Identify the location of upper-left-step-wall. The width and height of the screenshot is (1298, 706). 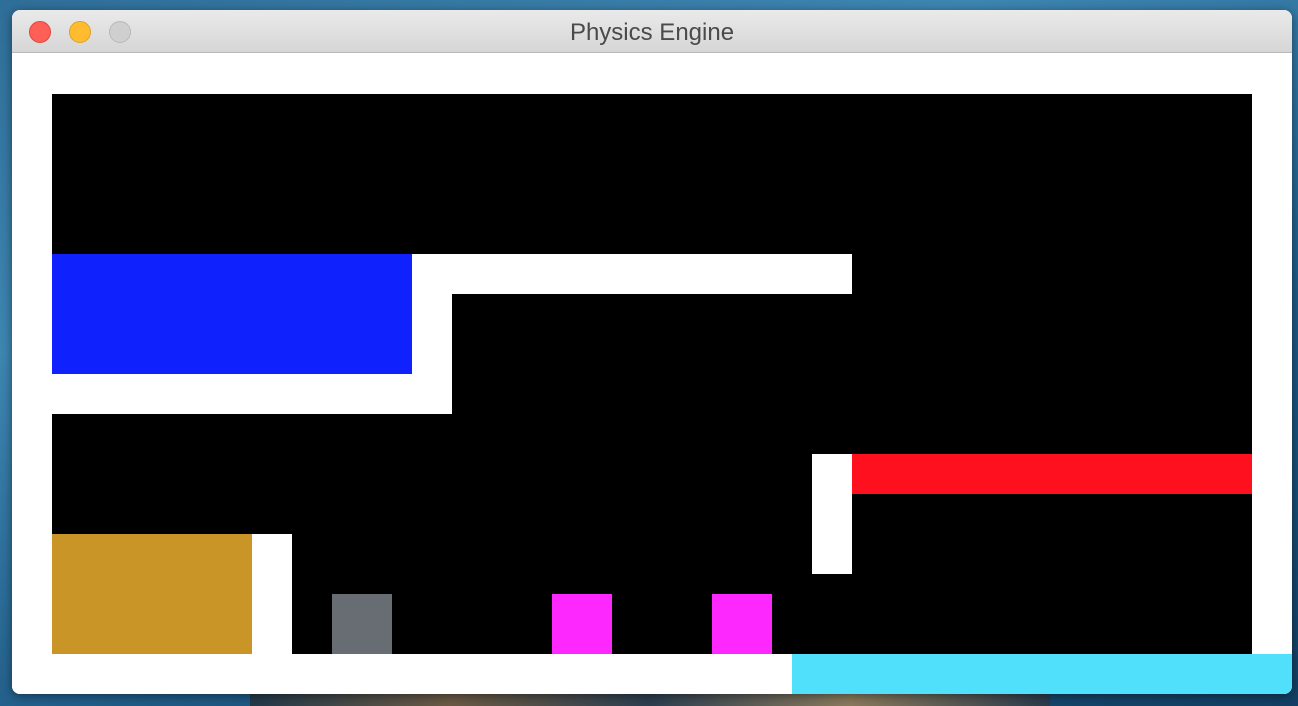
(432, 334).